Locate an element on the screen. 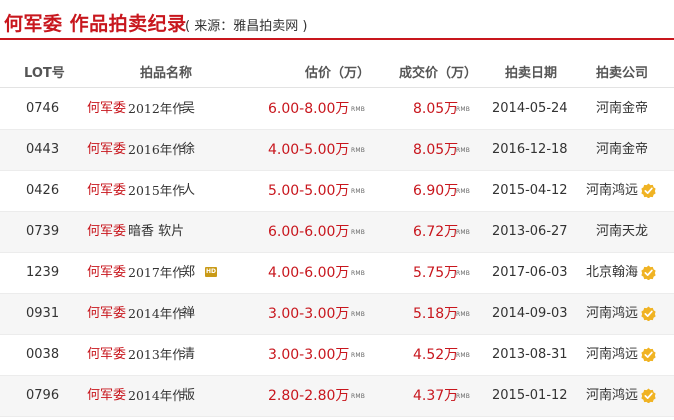  column-header-lot: LOT号 is located at coordinates (44, 71).